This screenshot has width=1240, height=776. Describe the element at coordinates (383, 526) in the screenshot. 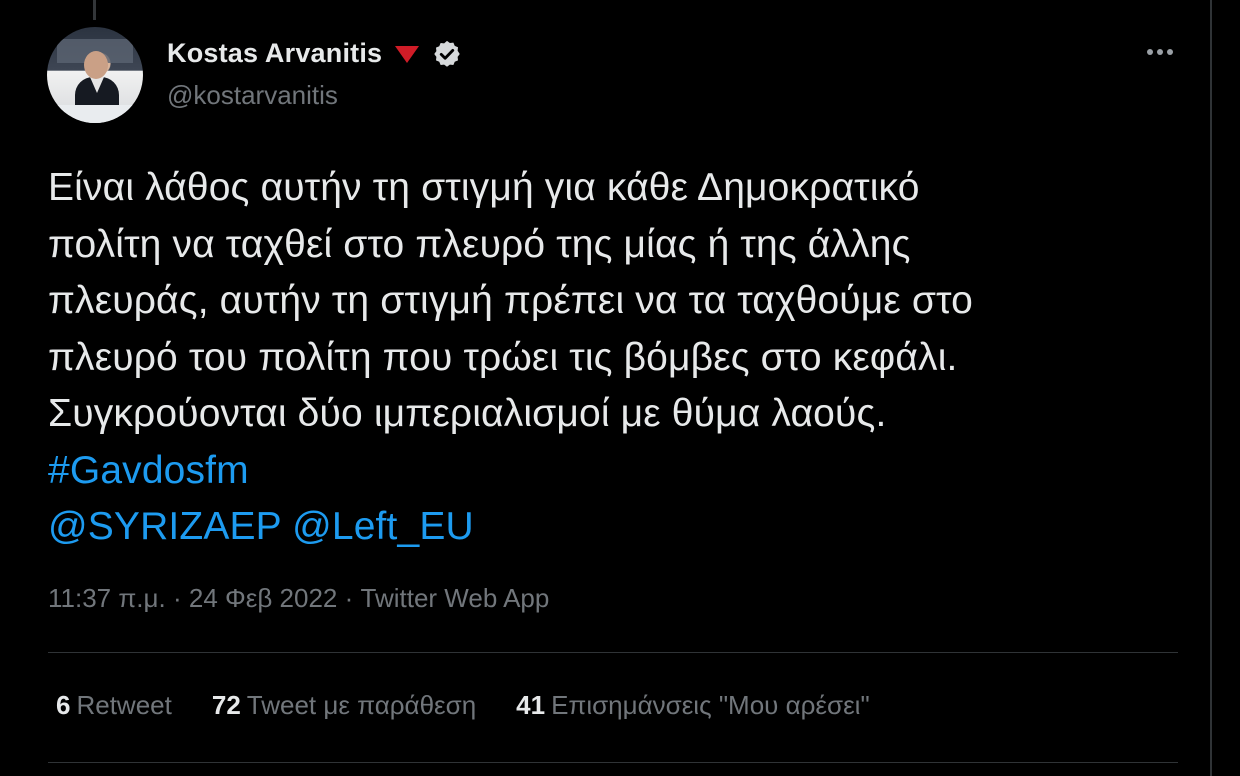

I see `mention-link-left-eu: @Left_EU` at that location.